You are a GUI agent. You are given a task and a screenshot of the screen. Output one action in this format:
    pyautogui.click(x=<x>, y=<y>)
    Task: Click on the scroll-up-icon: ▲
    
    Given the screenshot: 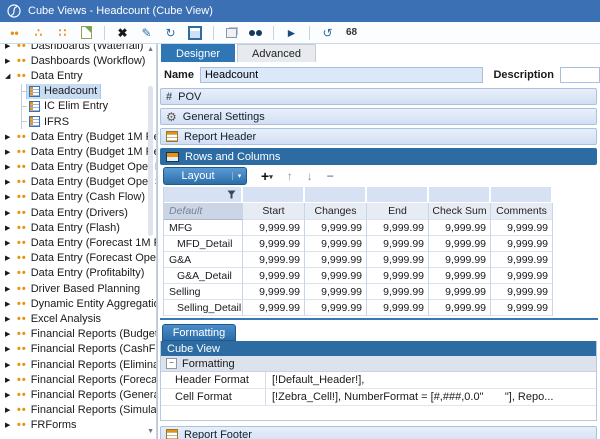 What is the action you would take?
    pyautogui.click(x=150, y=49)
    